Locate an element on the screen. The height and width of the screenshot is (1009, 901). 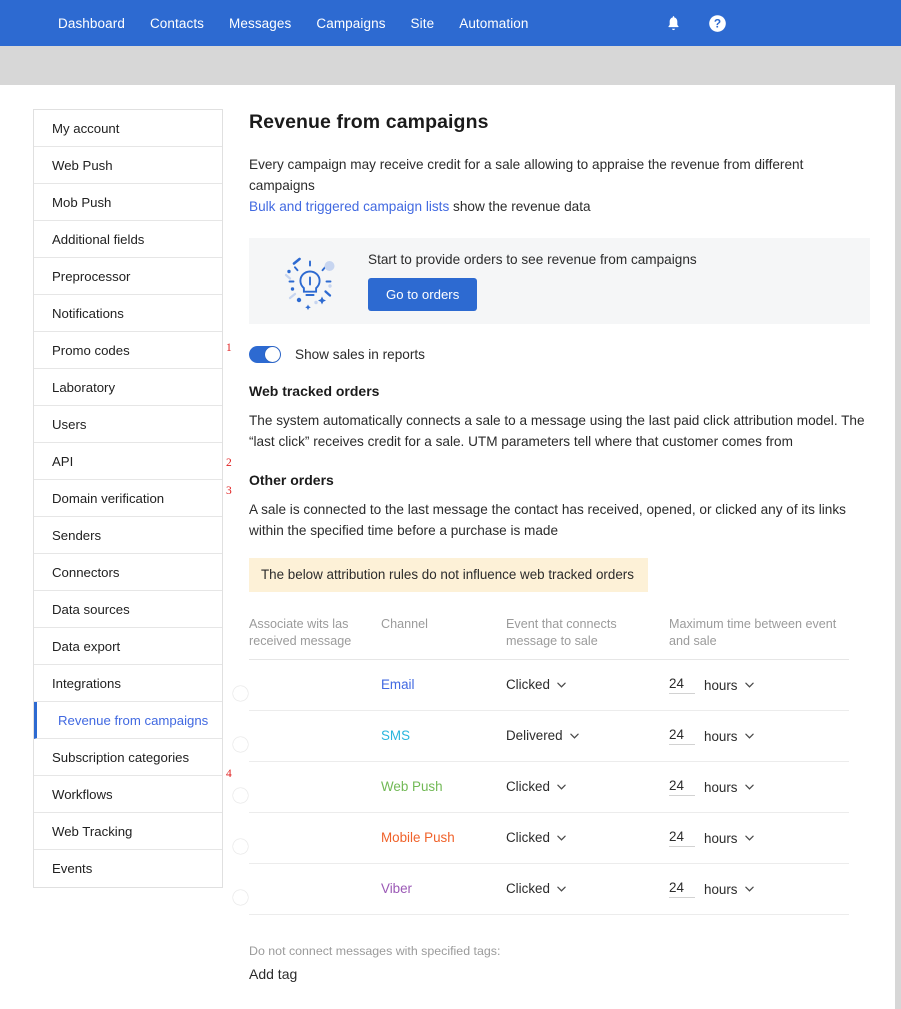
channel-label-sms: SMS is located at coordinates (395, 735).